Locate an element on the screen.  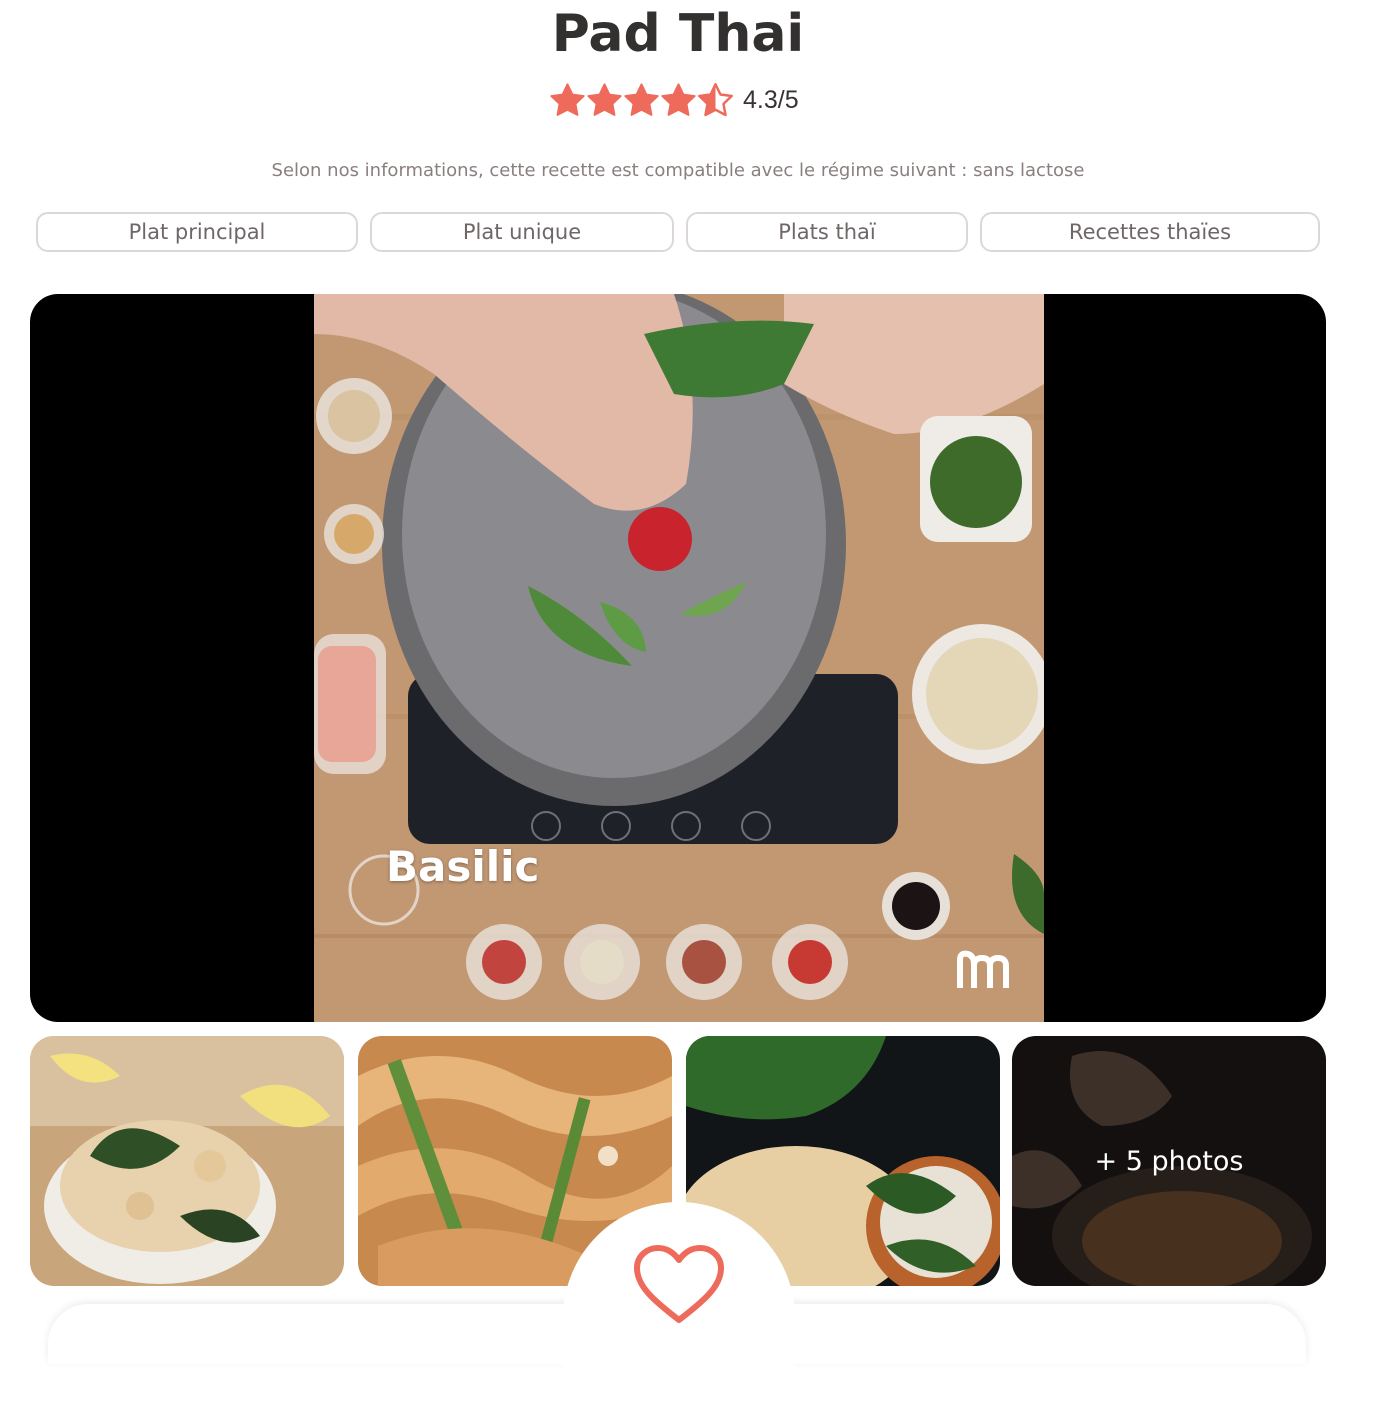
favorite-tab is located at coordinates (679, 1312).